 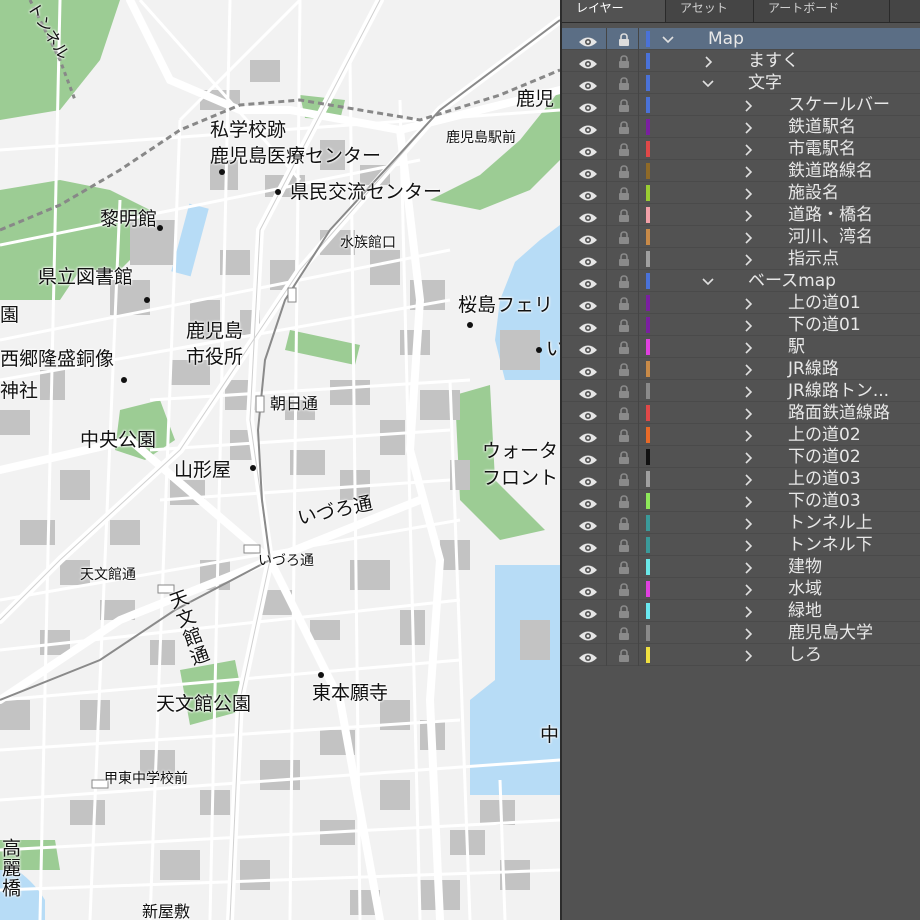 I want to click on layer-row: 駅, so click(x=741, y=347).